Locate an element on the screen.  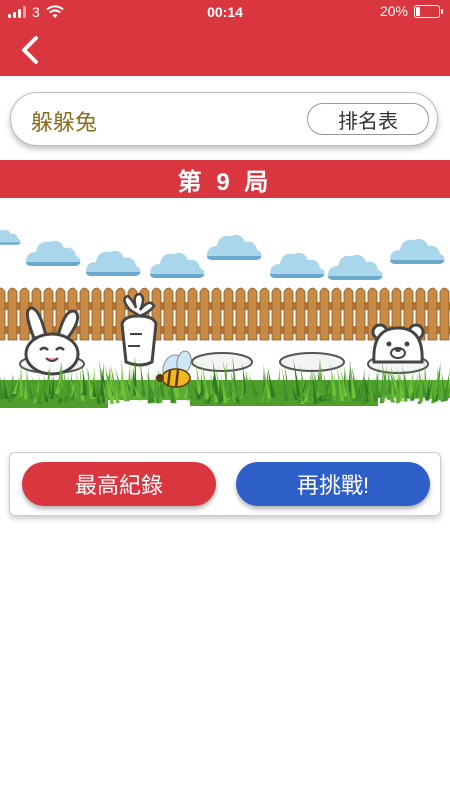
bee is located at coordinates (174, 369).